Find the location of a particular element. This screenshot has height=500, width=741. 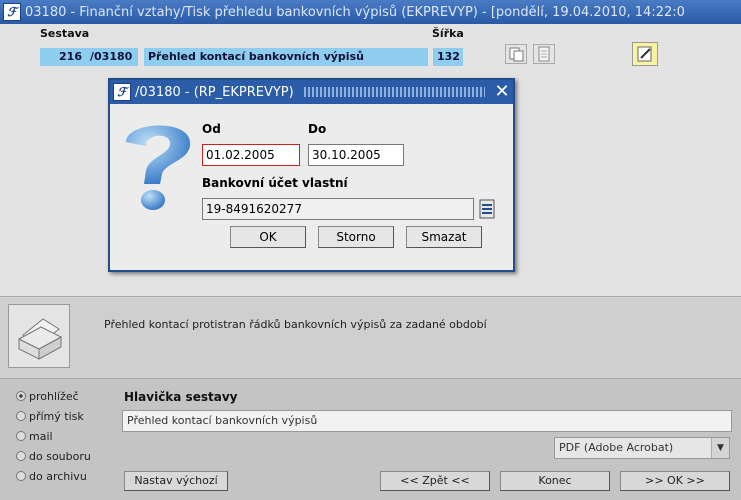

storno-button: Storno is located at coordinates (356, 237).